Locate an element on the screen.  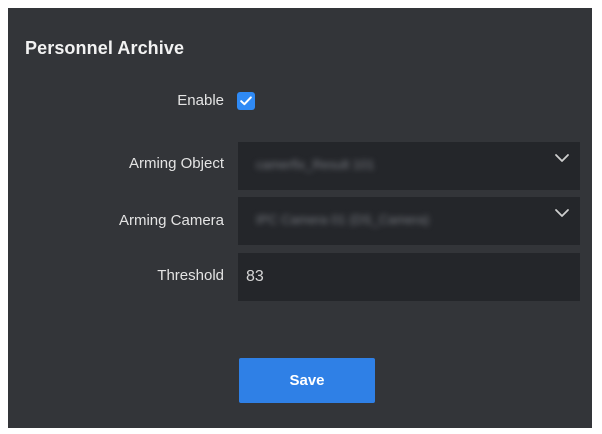
arming-camera-select: IPC Camera 01 (DS_Camera) is located at coordinates (409, 221).